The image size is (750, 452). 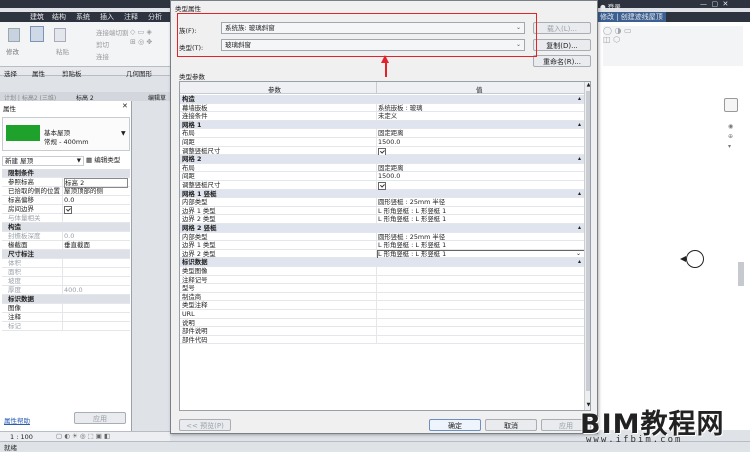 What do you see at coordinates (382, 219) in the screenshot?
I see `param-row: 边界 2 类型 L 形角竖梃 : L 形竖梃 1` at bounding box center [382, 219].